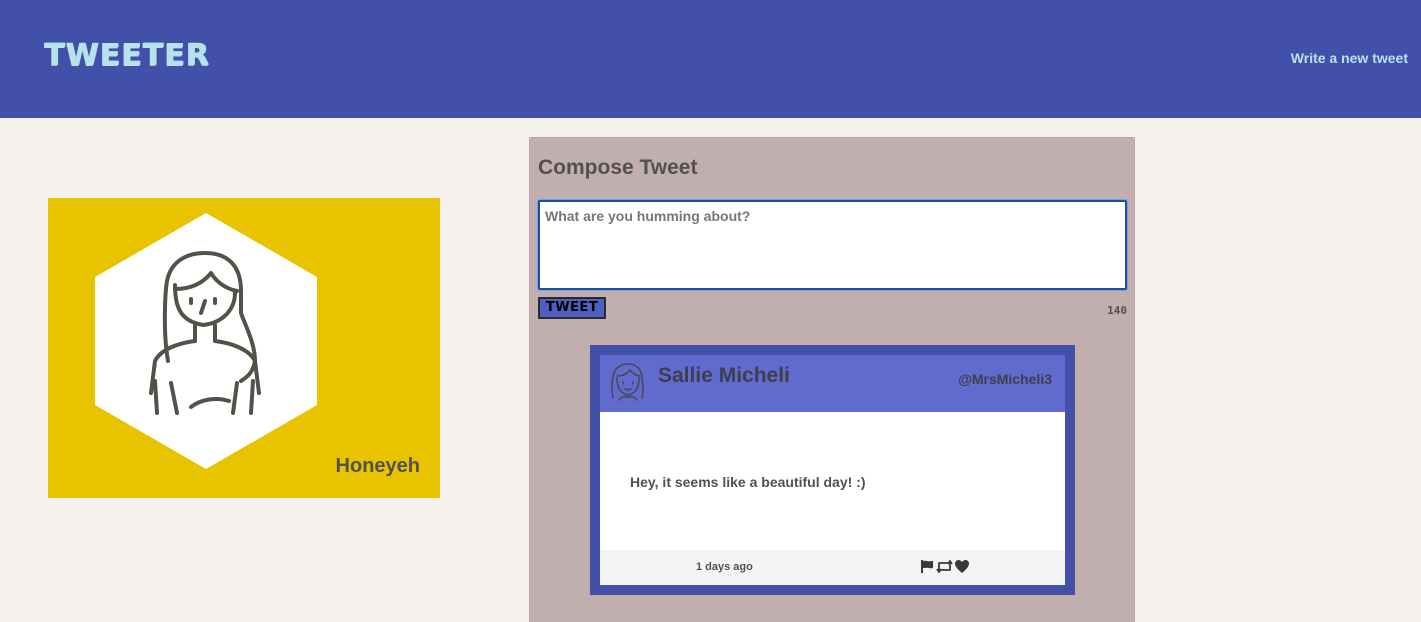 The width and height of the screenshot is (1421, 622). What do you see at coordinates (127, 55) in the screenshot?
I see `app-logo: TWEETER` at bounding box center [127, 55].